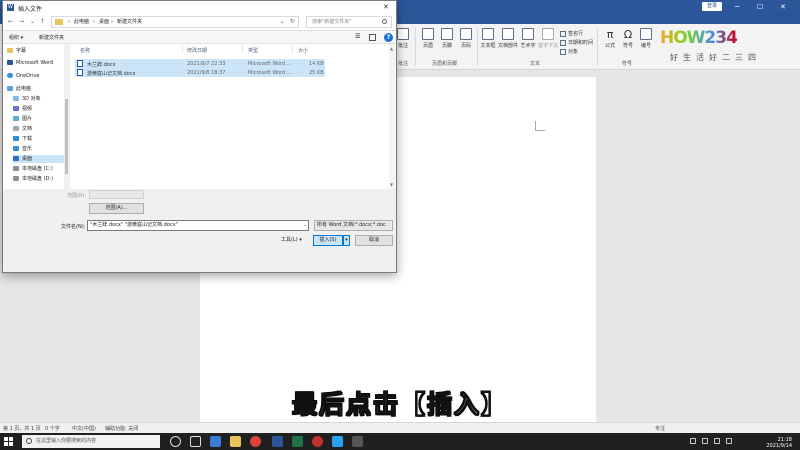  What do you see at coordinates (37, 51) in the screenshot?
I see `nav-item-subtitles: 字幕` at bounding box center [37, 51].